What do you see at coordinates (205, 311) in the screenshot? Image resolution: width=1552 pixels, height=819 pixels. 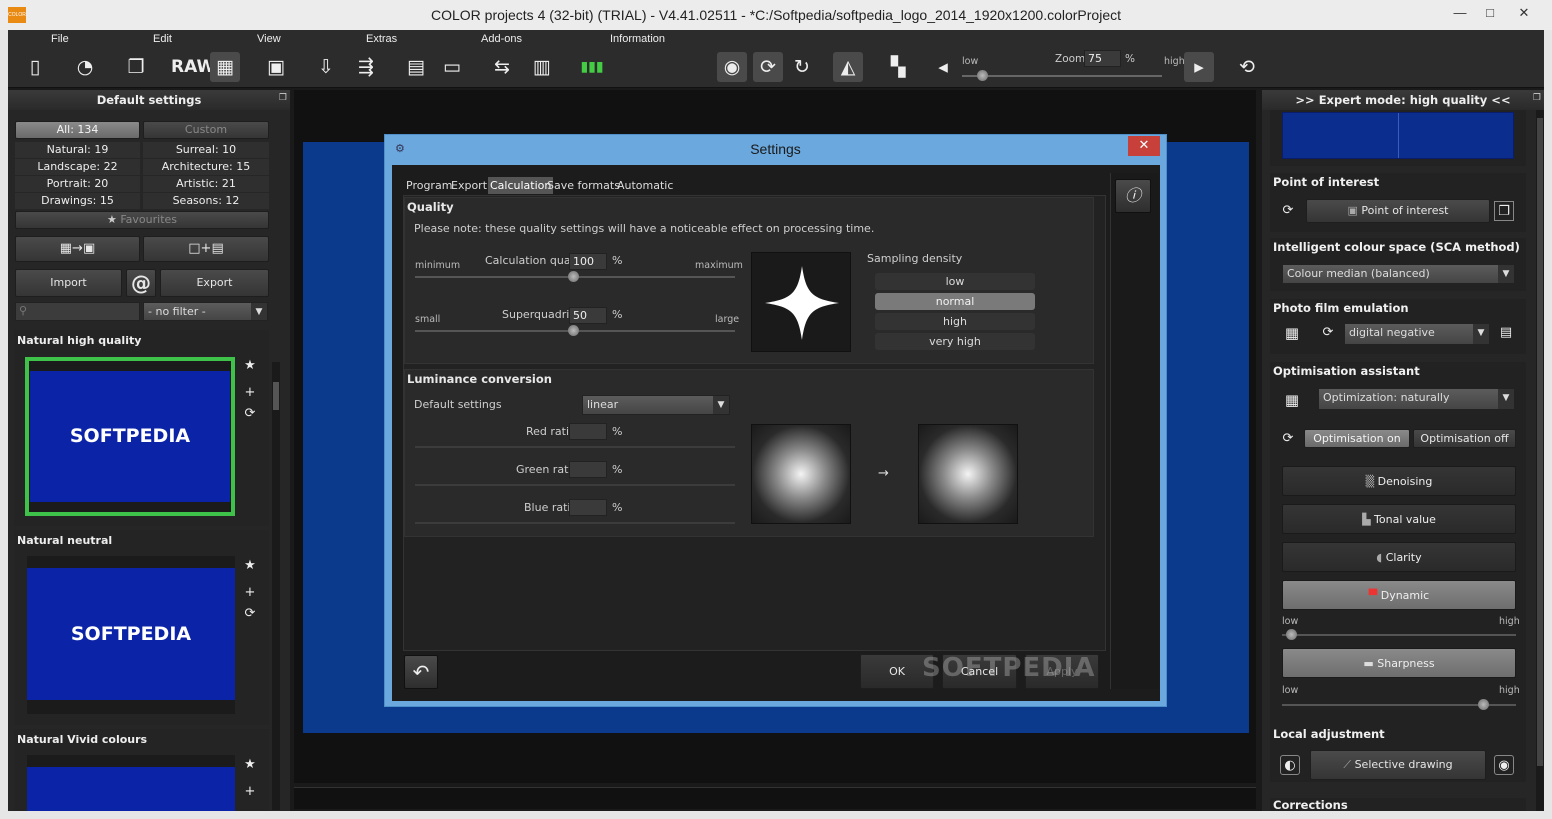 I see `filter-select: - no filter - ▼` at bounding box center [205, 311].